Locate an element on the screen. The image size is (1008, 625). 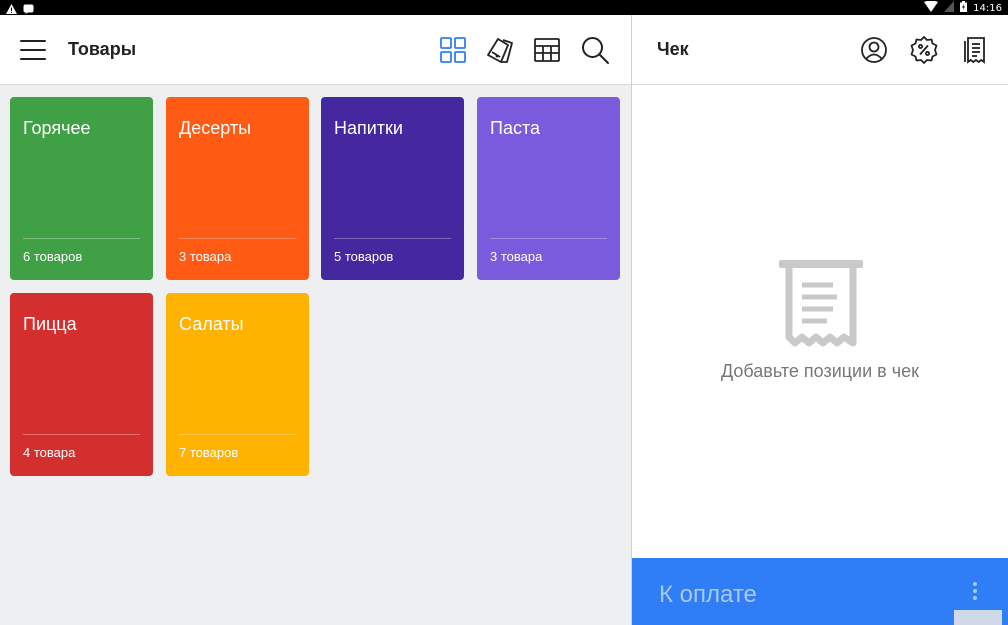
category-tile: Пицца 4 товара is located at coordinates (81, 384).